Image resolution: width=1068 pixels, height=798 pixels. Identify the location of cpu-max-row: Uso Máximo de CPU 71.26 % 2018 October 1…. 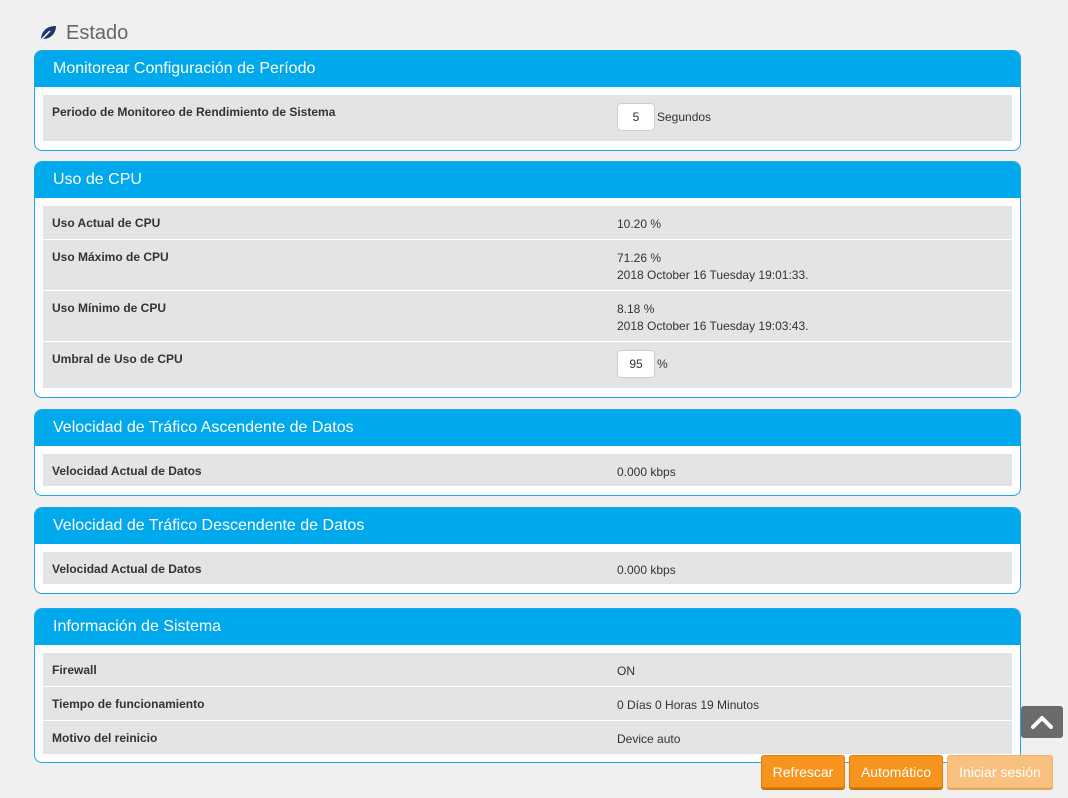
(527, 265).